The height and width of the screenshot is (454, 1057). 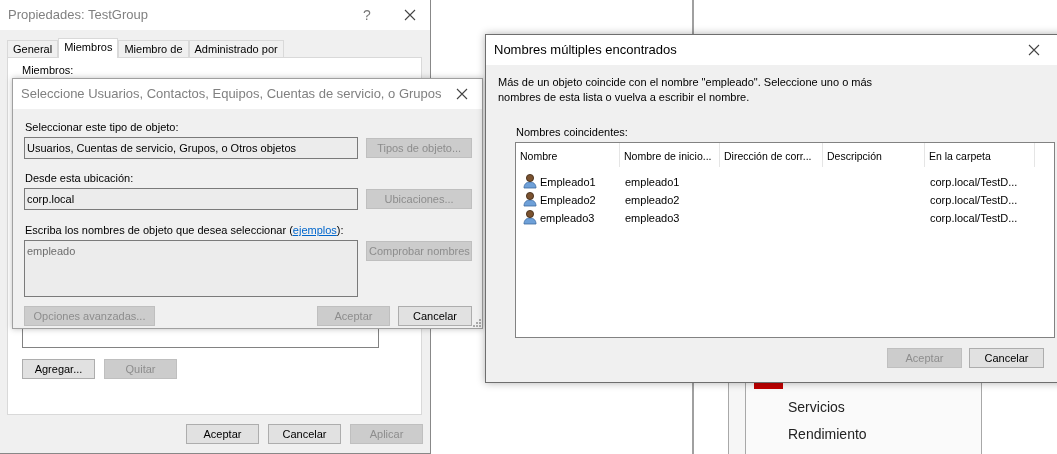 I want to click on table-cell-text: empleado1, so click(x=652, y=182).